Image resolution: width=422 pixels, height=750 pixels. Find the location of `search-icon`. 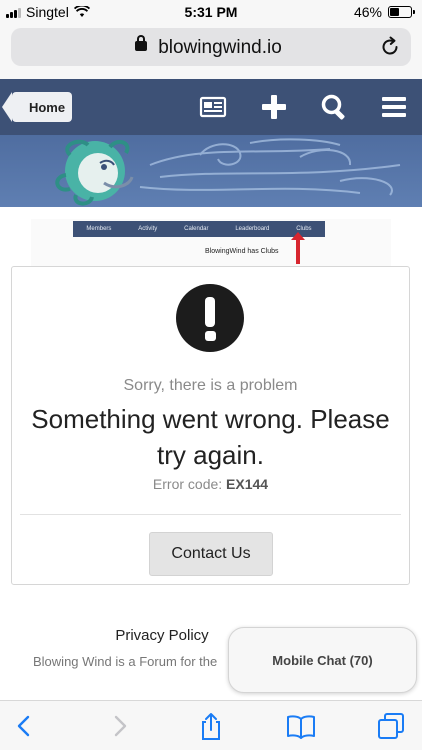

search-icon is located at coordinates (334, 107).